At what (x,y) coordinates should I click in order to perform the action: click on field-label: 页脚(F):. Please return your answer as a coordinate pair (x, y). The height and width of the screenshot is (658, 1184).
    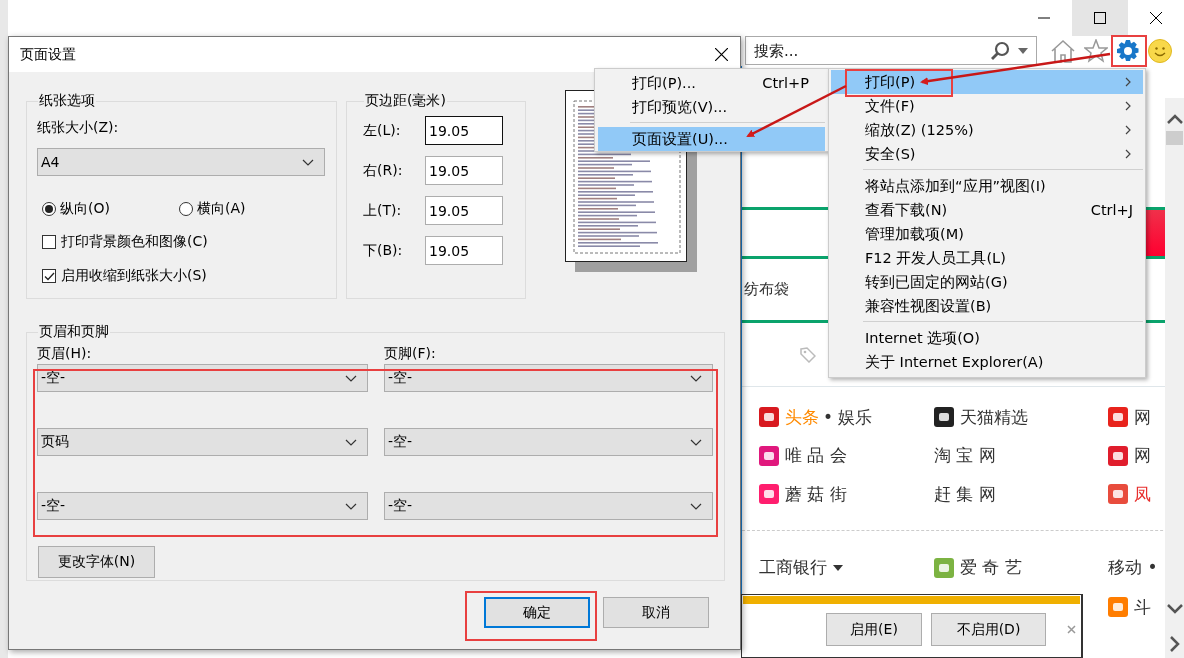
    Looking at the image, I should click on (410, 353).